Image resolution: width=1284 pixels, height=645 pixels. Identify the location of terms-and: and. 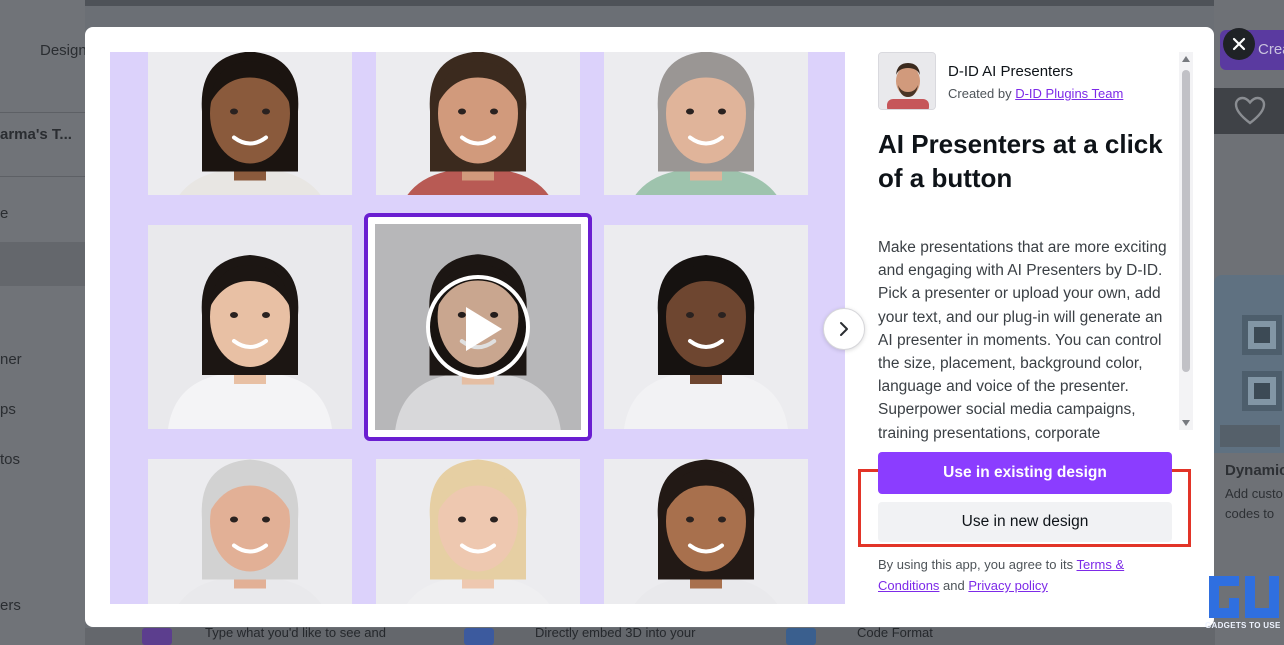
(954, 585).